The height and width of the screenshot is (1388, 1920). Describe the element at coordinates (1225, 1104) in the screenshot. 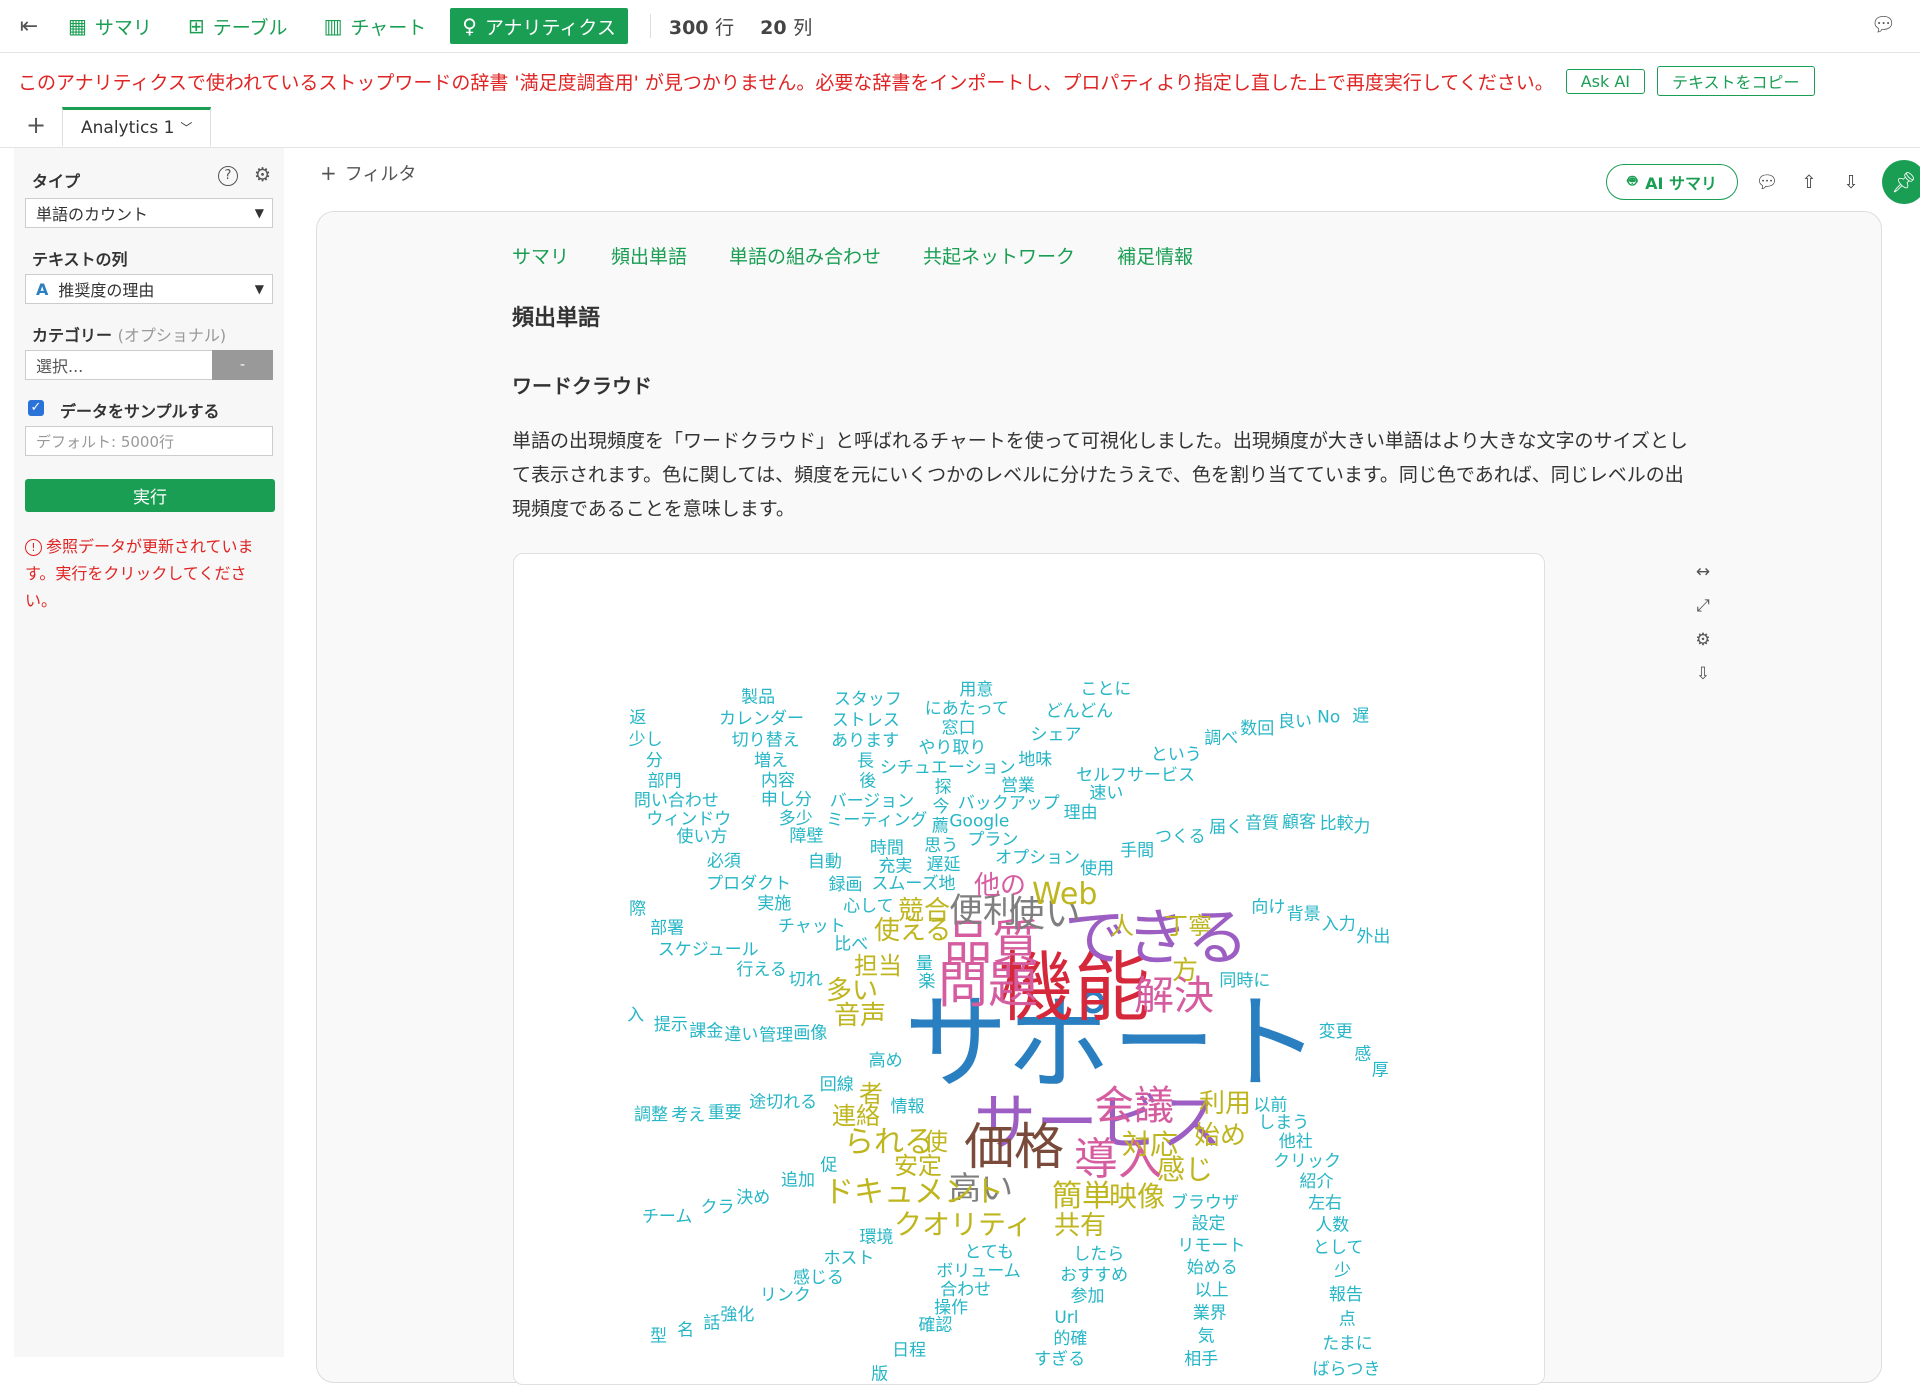

I see `wordcloud-word: 利用` at that location.